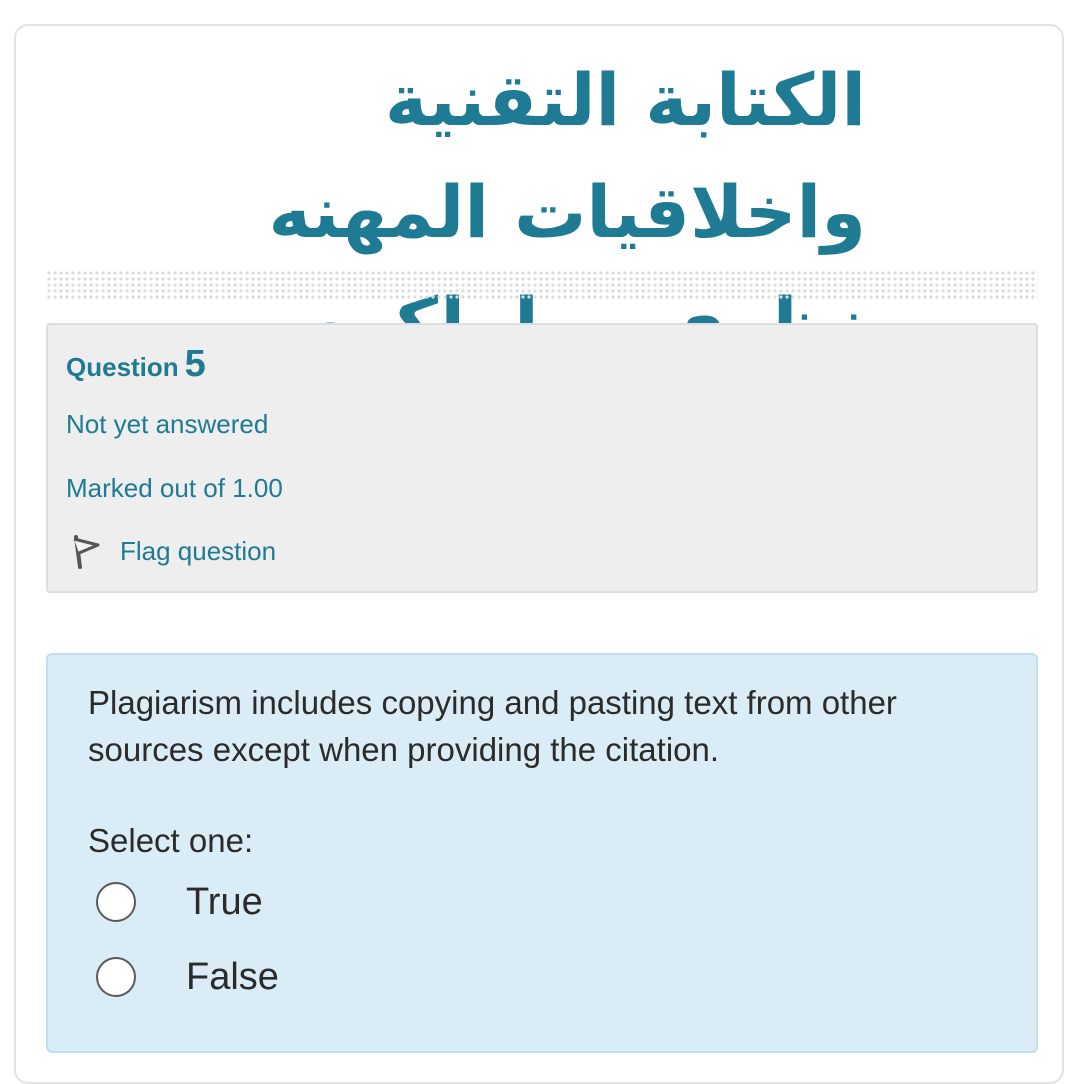  I want to click on question-number-heading: Question 5, so click(136, 364).